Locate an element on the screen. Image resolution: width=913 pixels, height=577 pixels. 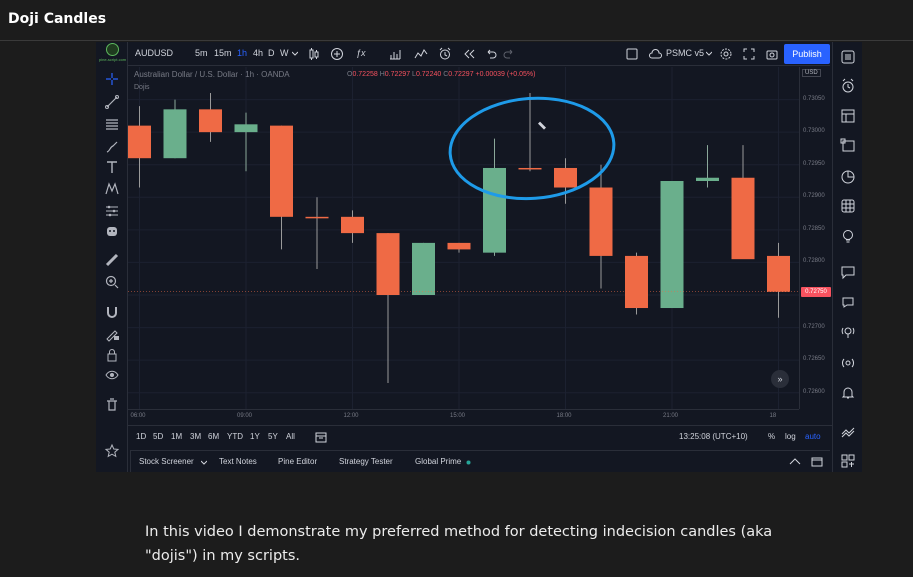
tab-global-prime: Global Prime is located at coordinates (438, 461).